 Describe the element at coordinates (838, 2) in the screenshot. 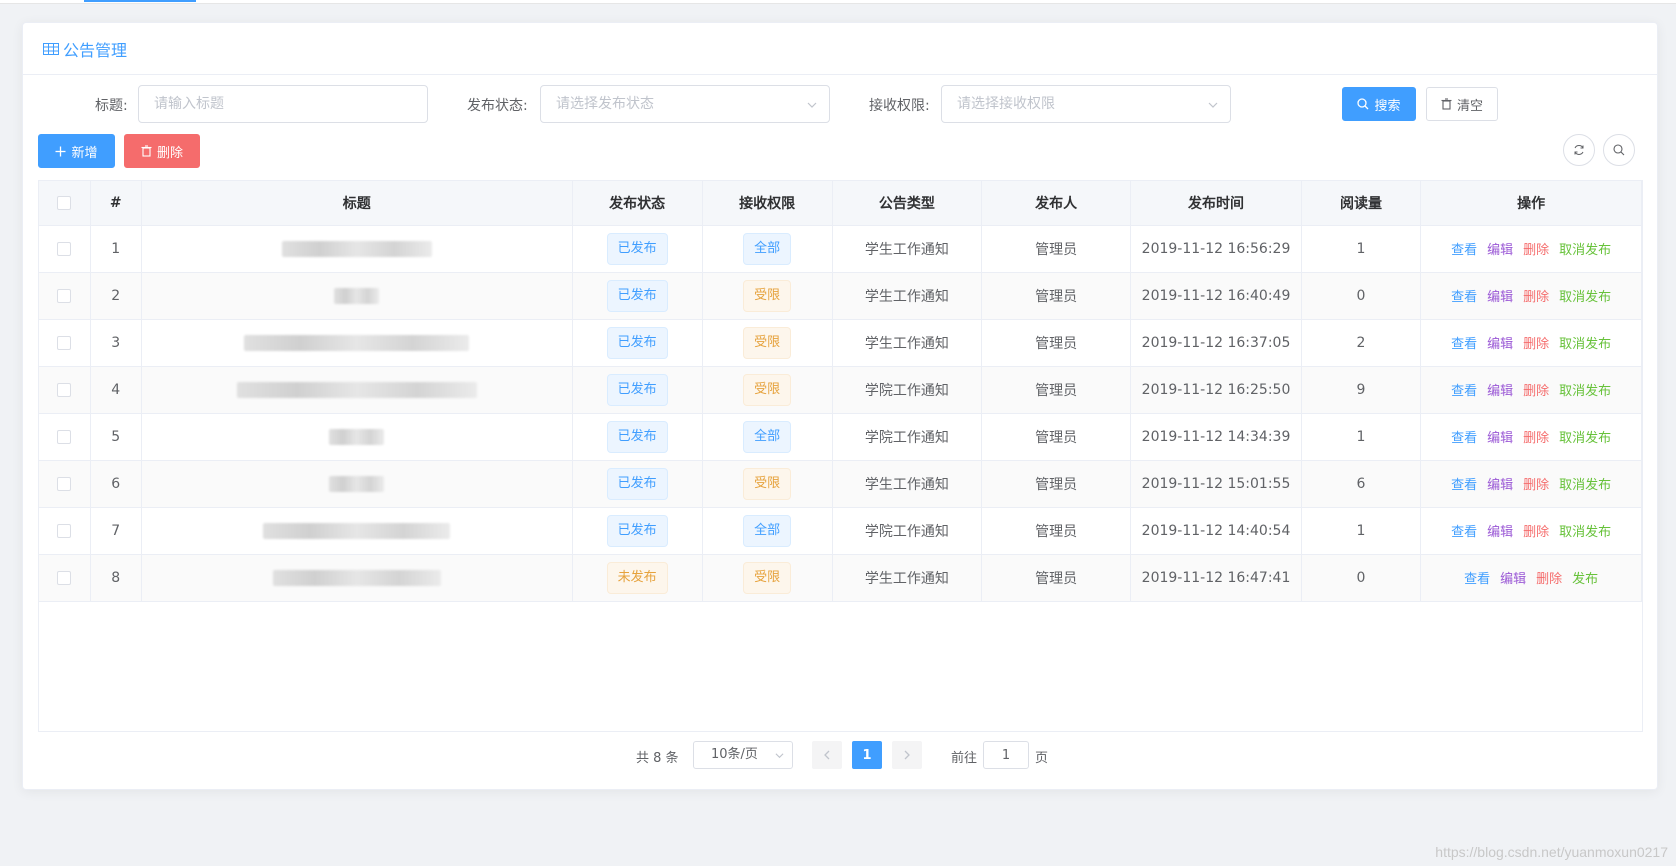

I see `top-tab-strip` at that location.